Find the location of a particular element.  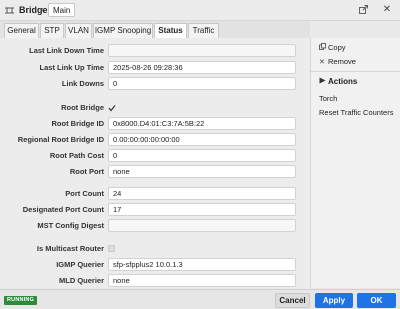

last-link-down-time-field is located at coordinates (202, 50).